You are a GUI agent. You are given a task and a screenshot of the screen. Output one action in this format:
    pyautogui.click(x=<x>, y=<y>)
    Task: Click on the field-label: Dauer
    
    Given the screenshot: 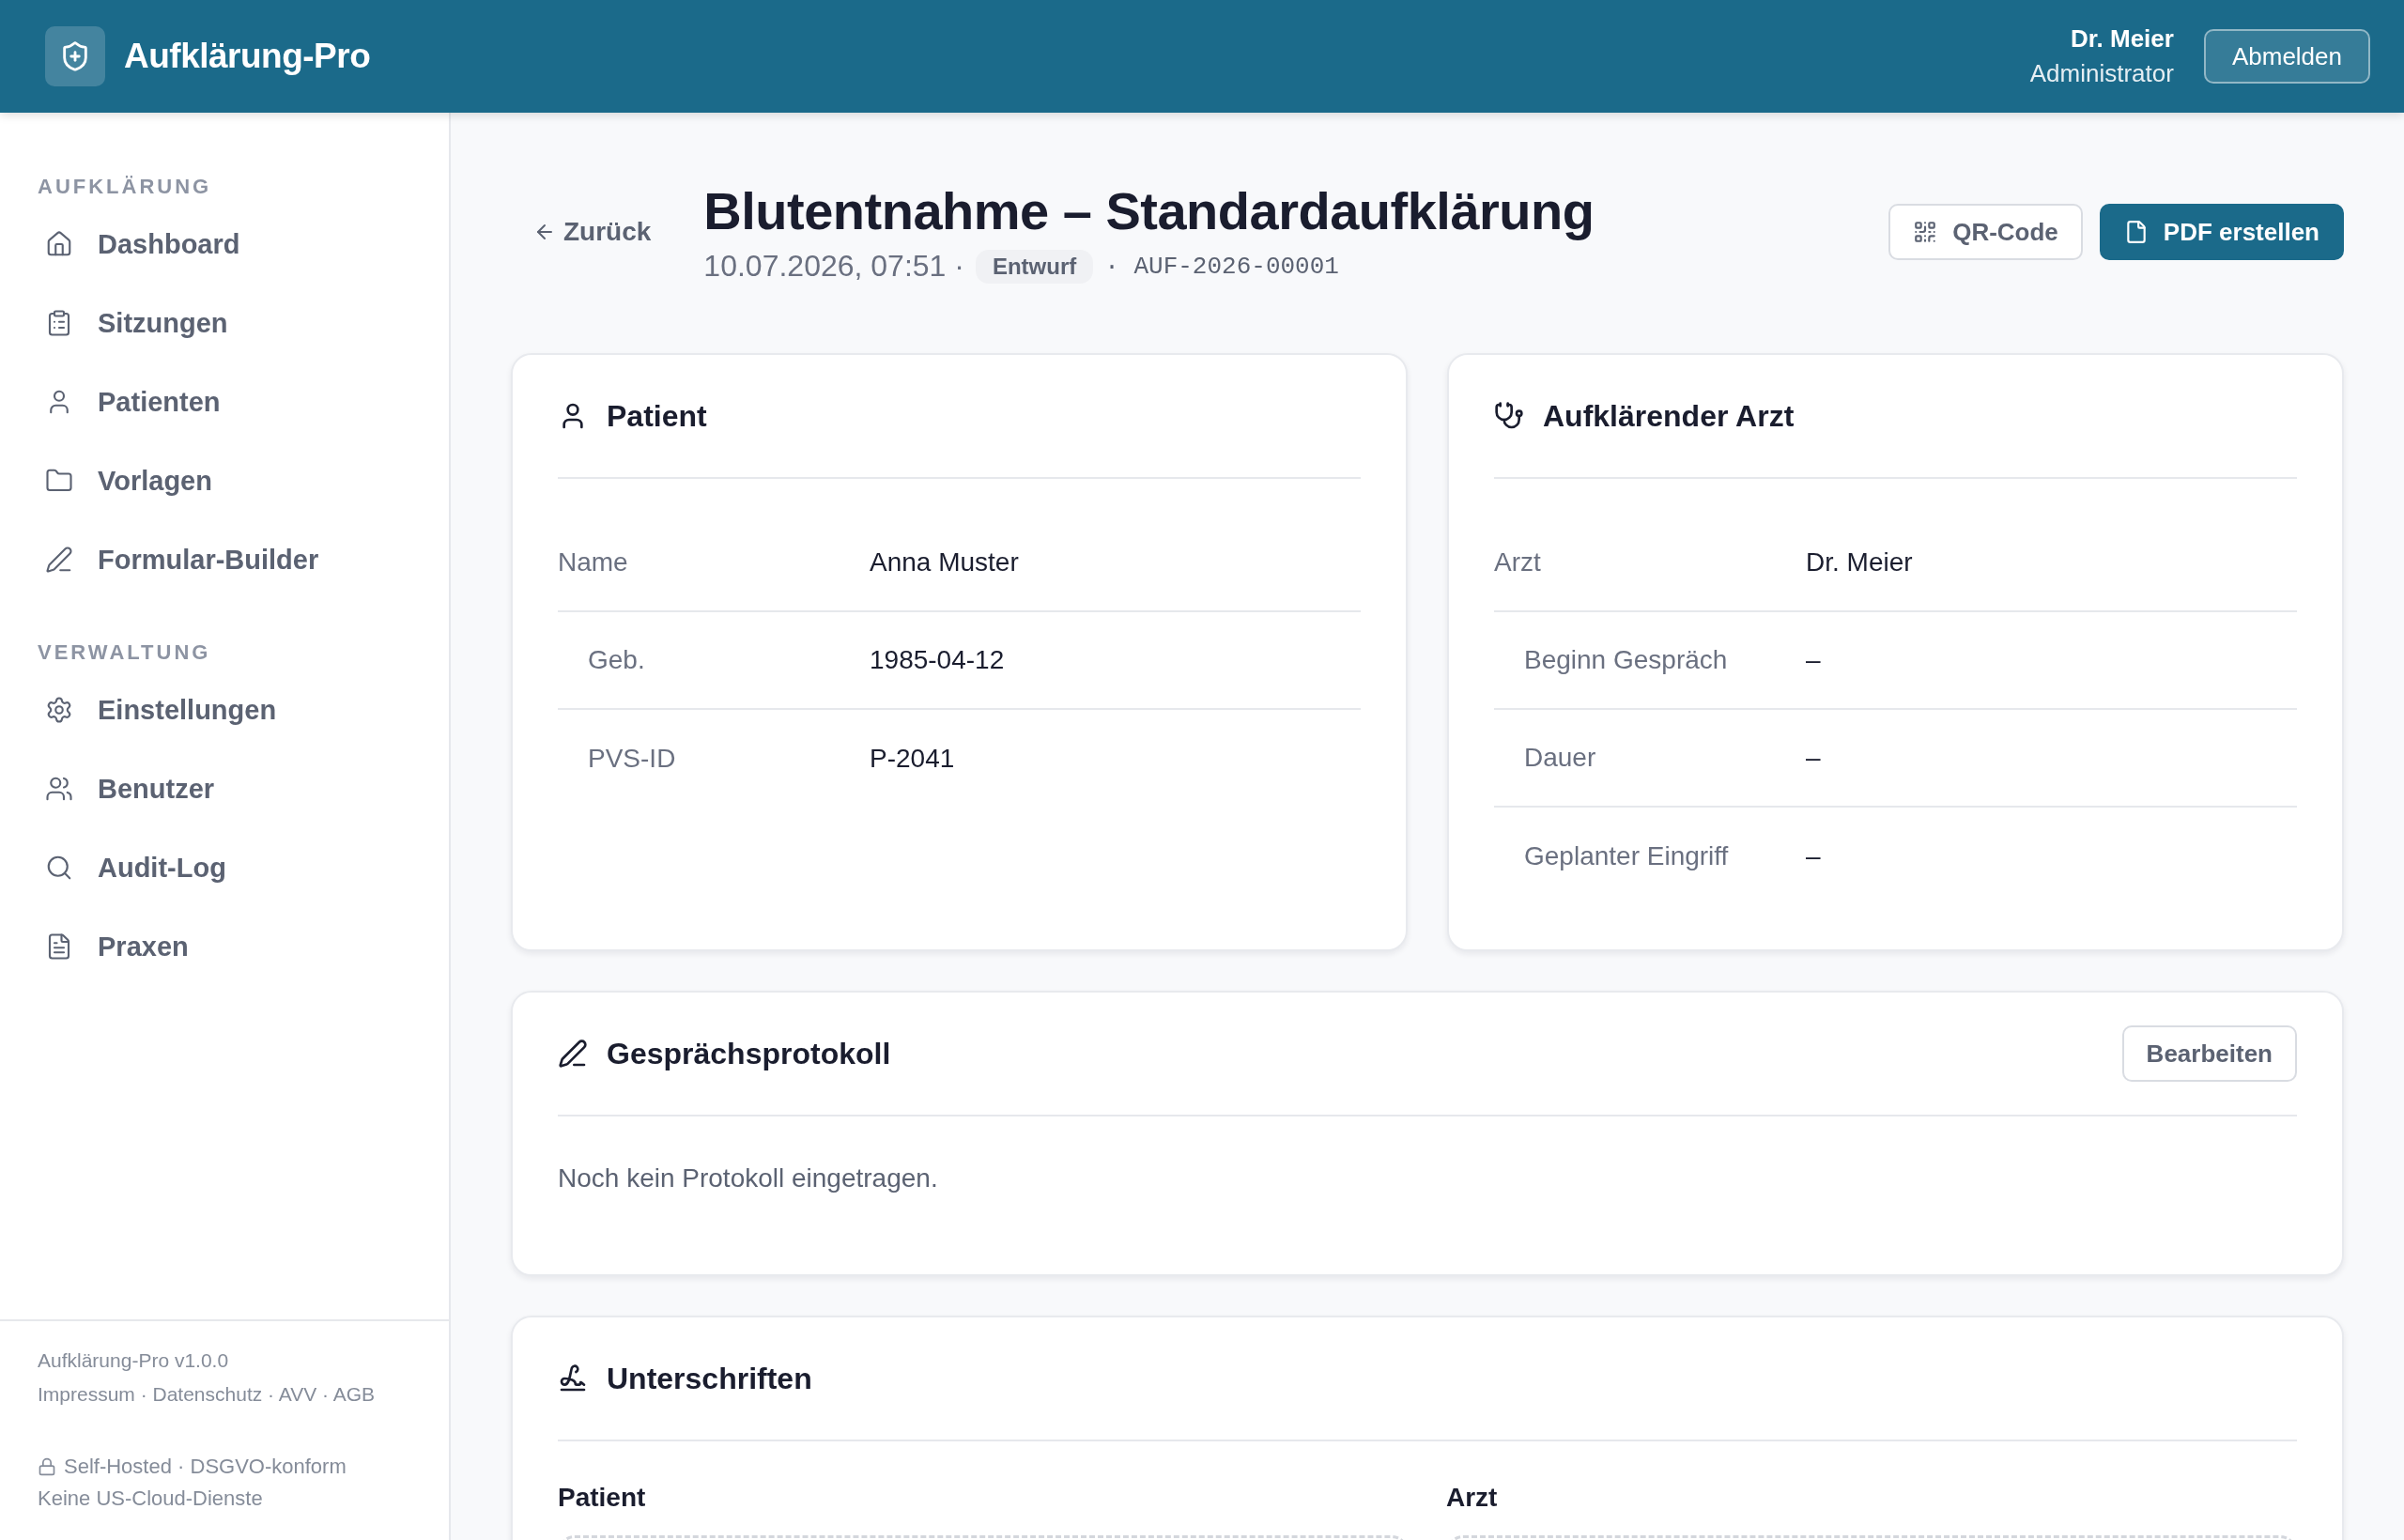 What is the action you would take?
    pyautogui.click(x=1559, y=758)
    